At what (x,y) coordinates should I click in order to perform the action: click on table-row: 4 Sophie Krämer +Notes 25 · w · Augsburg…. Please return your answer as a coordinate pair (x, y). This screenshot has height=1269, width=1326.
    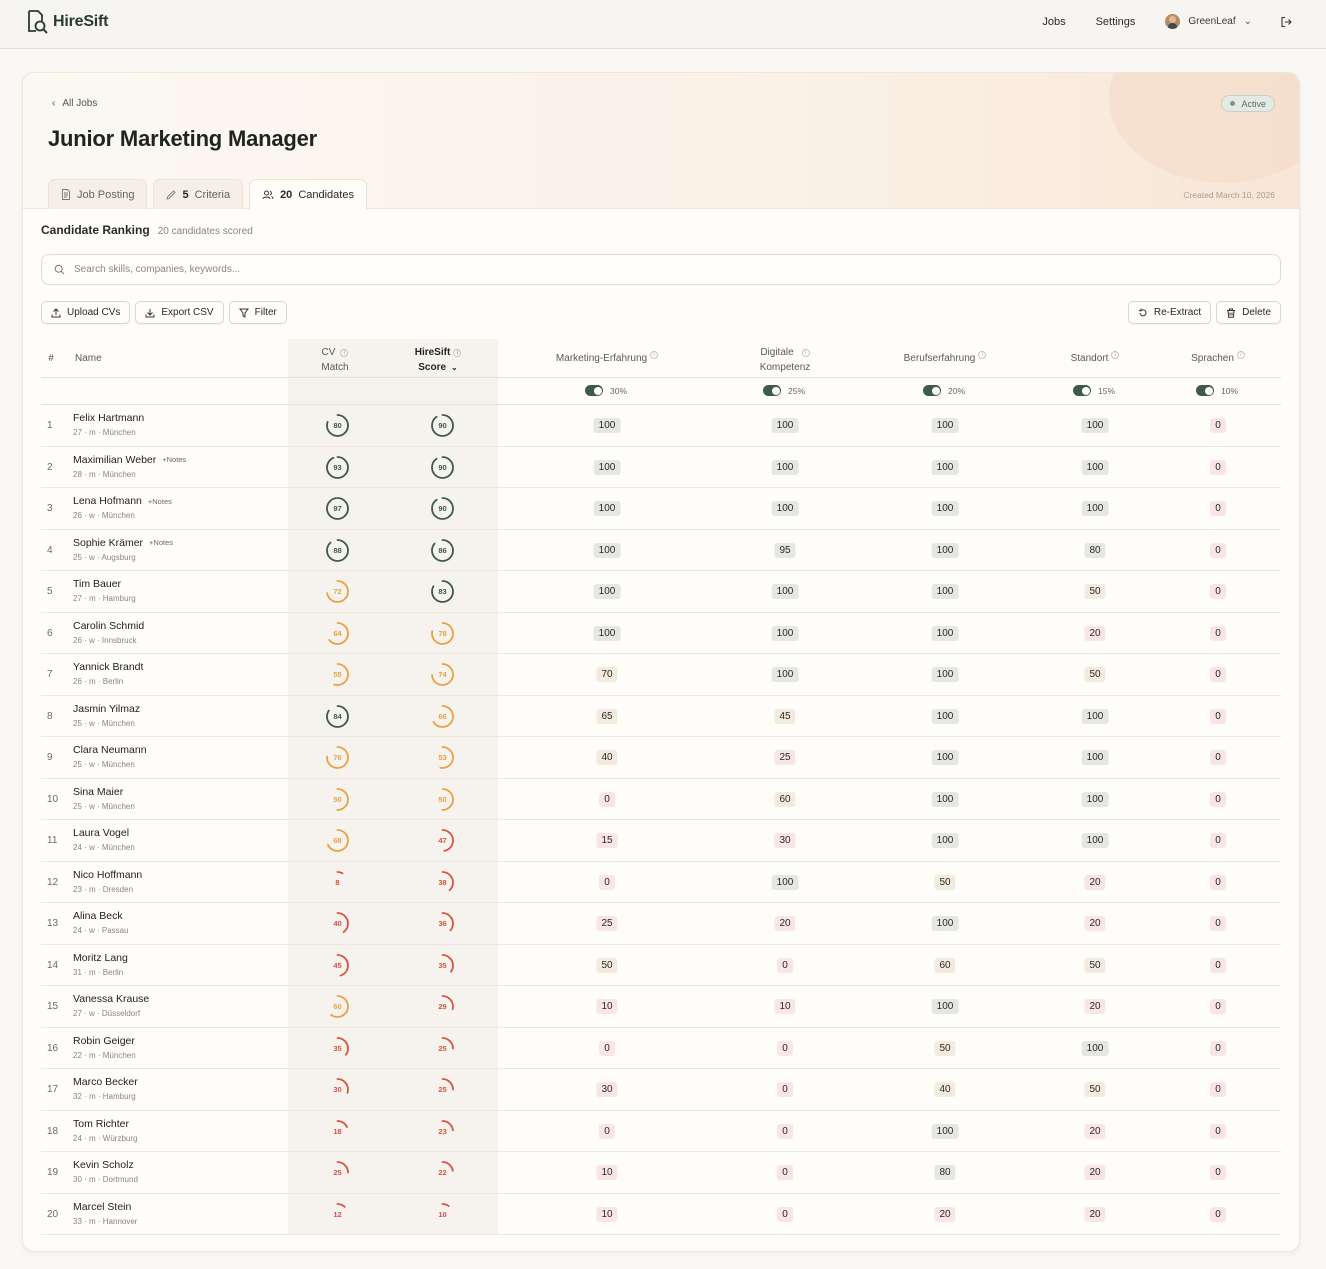
    Looking at the image, I should click on (661, 550).